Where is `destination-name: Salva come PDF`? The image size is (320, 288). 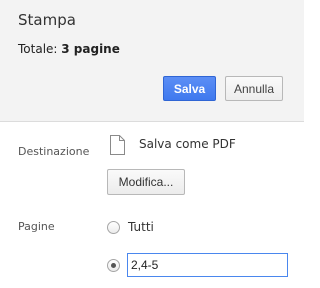
destination-name: Salva come PDF is located at coordinates (187, 144).